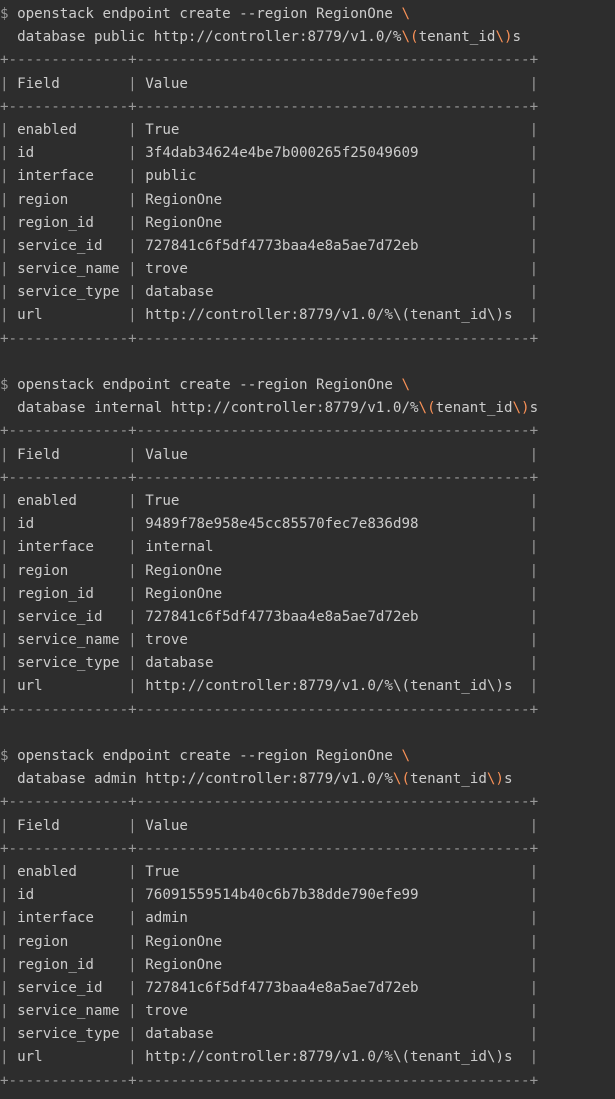  Describe the element at coordinates (55, 964) in the screenshot. I see `field-cell: region_id` at that location.